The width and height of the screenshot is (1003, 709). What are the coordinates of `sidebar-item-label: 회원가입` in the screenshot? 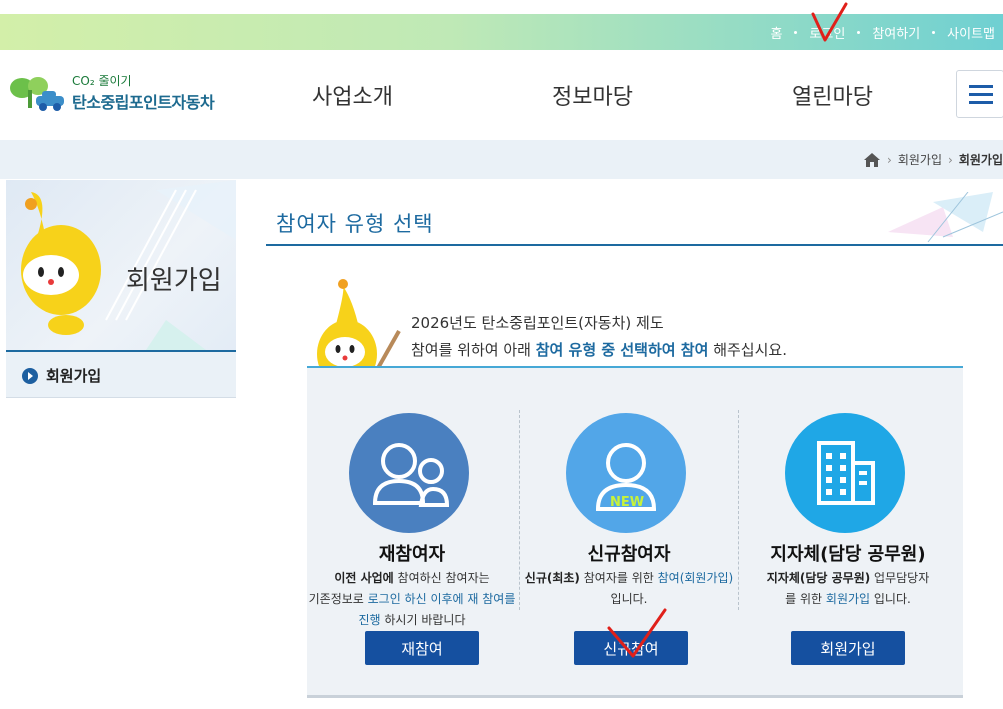 It's located at (74, 376).